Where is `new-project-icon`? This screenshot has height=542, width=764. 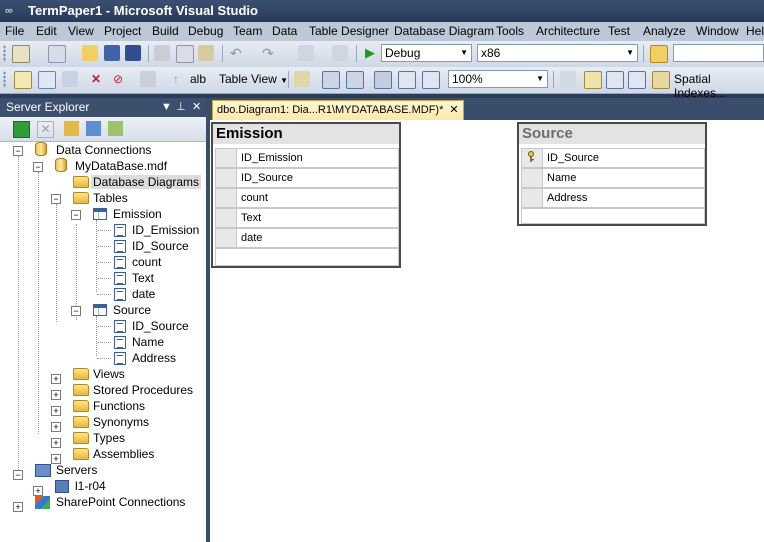
new-project-icon is located at coordinates (21, 54).